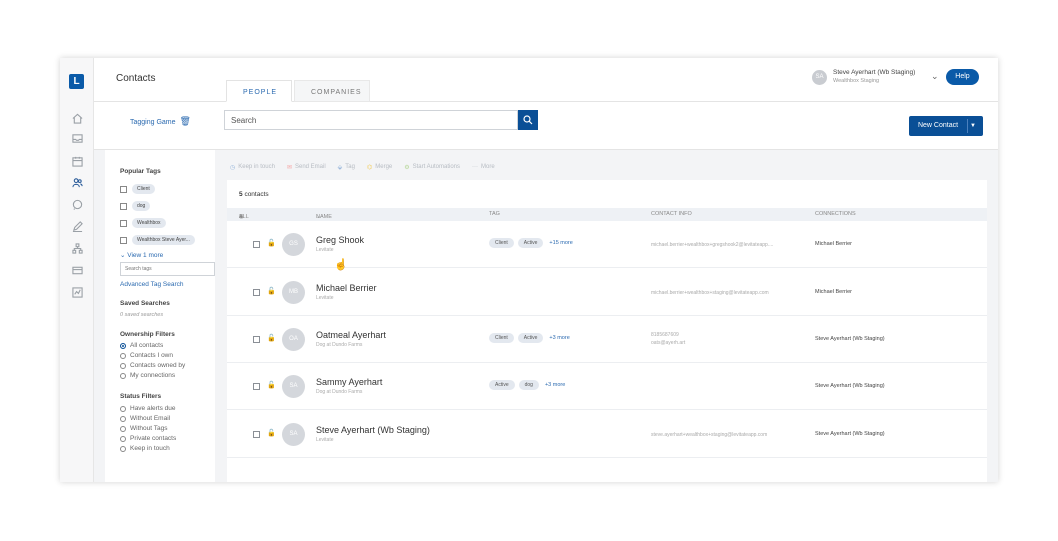  I want to click on search-tags-input, so click(167, 269).